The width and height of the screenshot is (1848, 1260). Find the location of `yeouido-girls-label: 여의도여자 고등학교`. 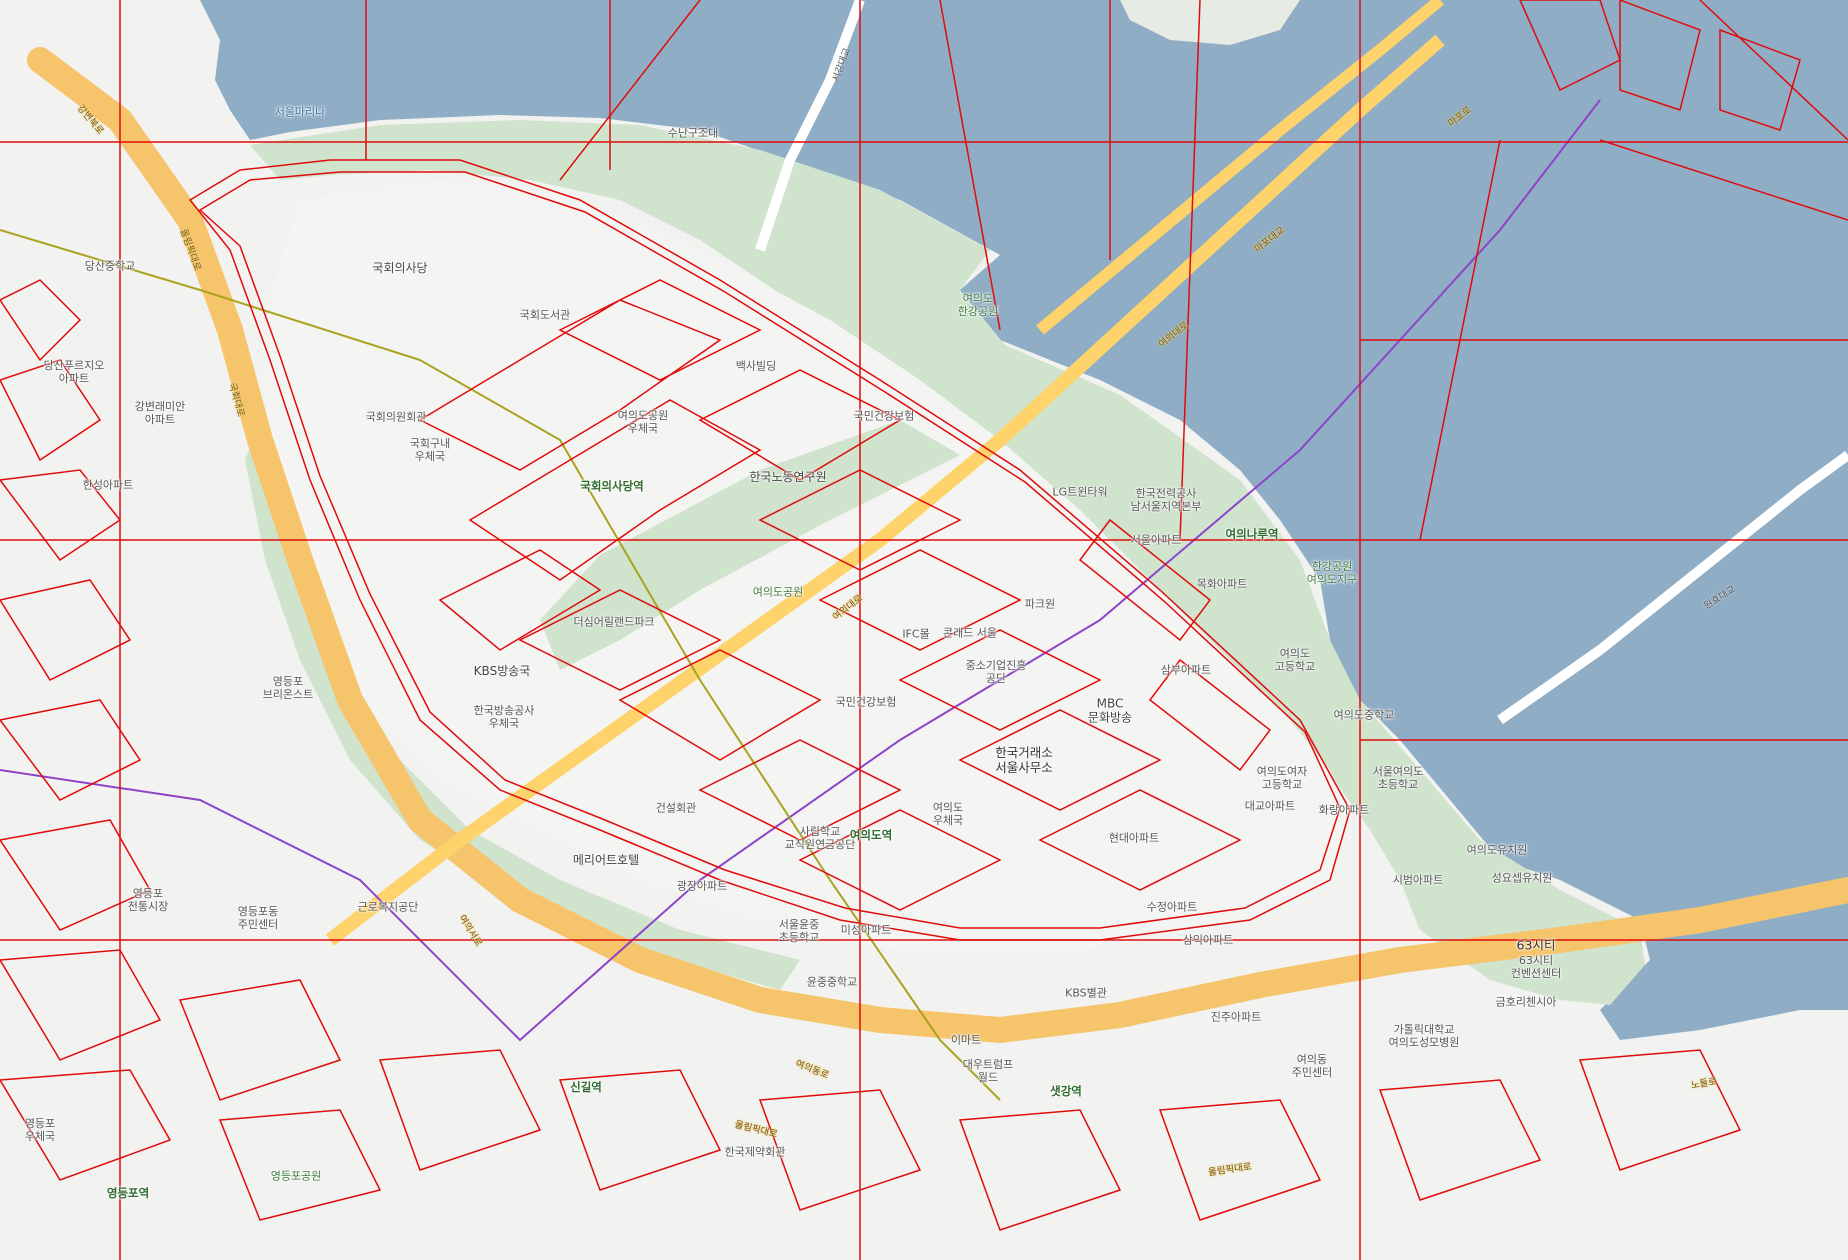

yeouido-girls-label: 여의도여자 고등학교 is located at coordinates (1282, 778).